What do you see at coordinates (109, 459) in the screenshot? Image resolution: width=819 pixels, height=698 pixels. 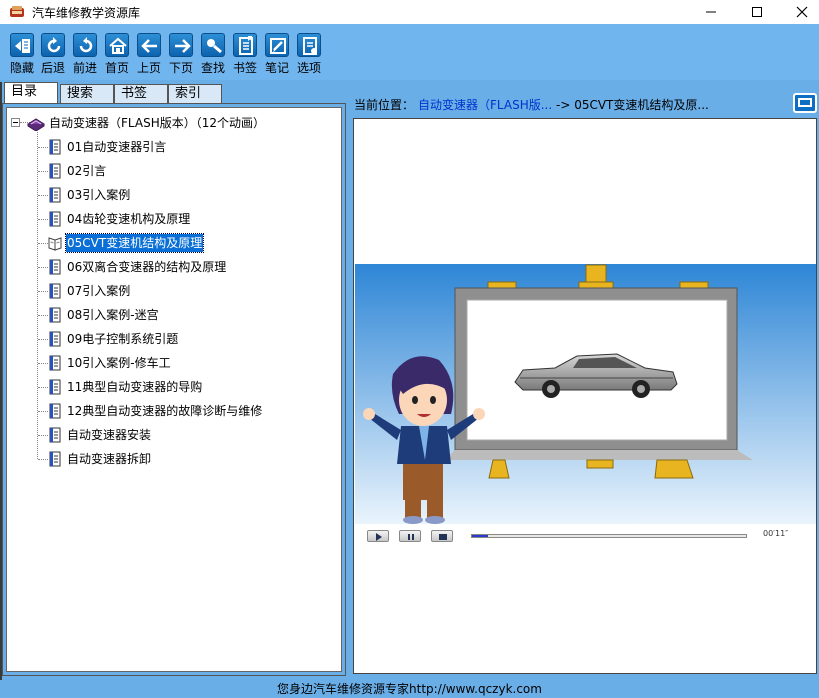 I see `tree-item-label: 自动变速器拆卸` at bounding box center [109, 459].